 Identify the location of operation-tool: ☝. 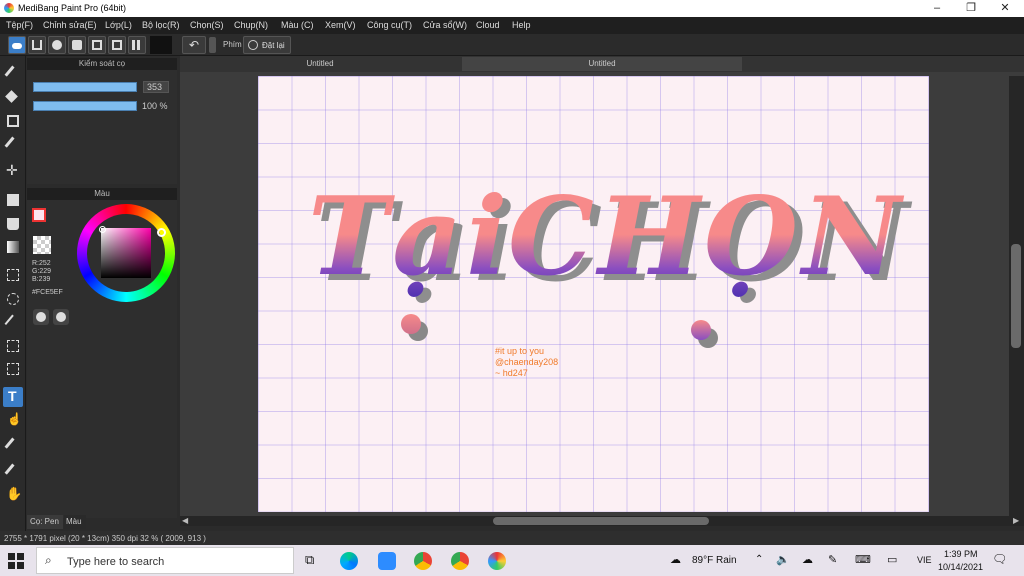
(13, 421).